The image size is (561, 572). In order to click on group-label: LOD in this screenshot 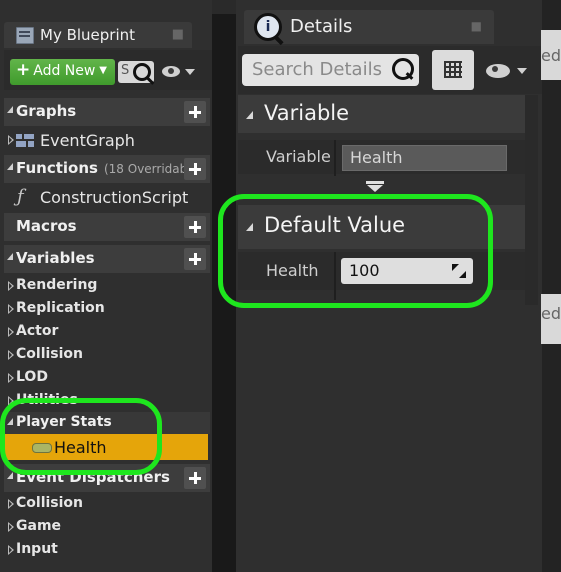, I will do `click(32, 377)`.